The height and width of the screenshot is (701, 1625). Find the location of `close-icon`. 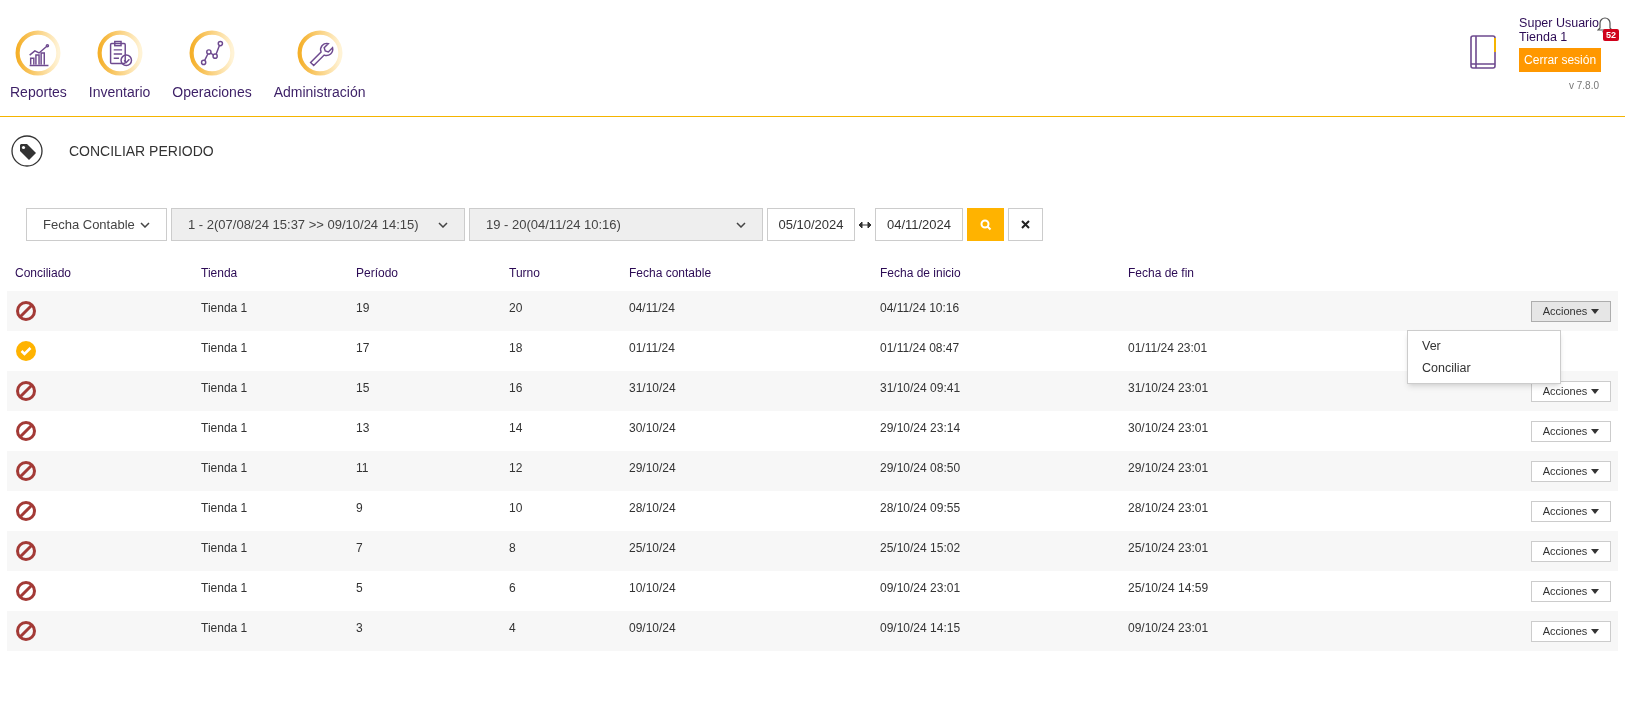

close-icon is located at coordinates (1025, 224).